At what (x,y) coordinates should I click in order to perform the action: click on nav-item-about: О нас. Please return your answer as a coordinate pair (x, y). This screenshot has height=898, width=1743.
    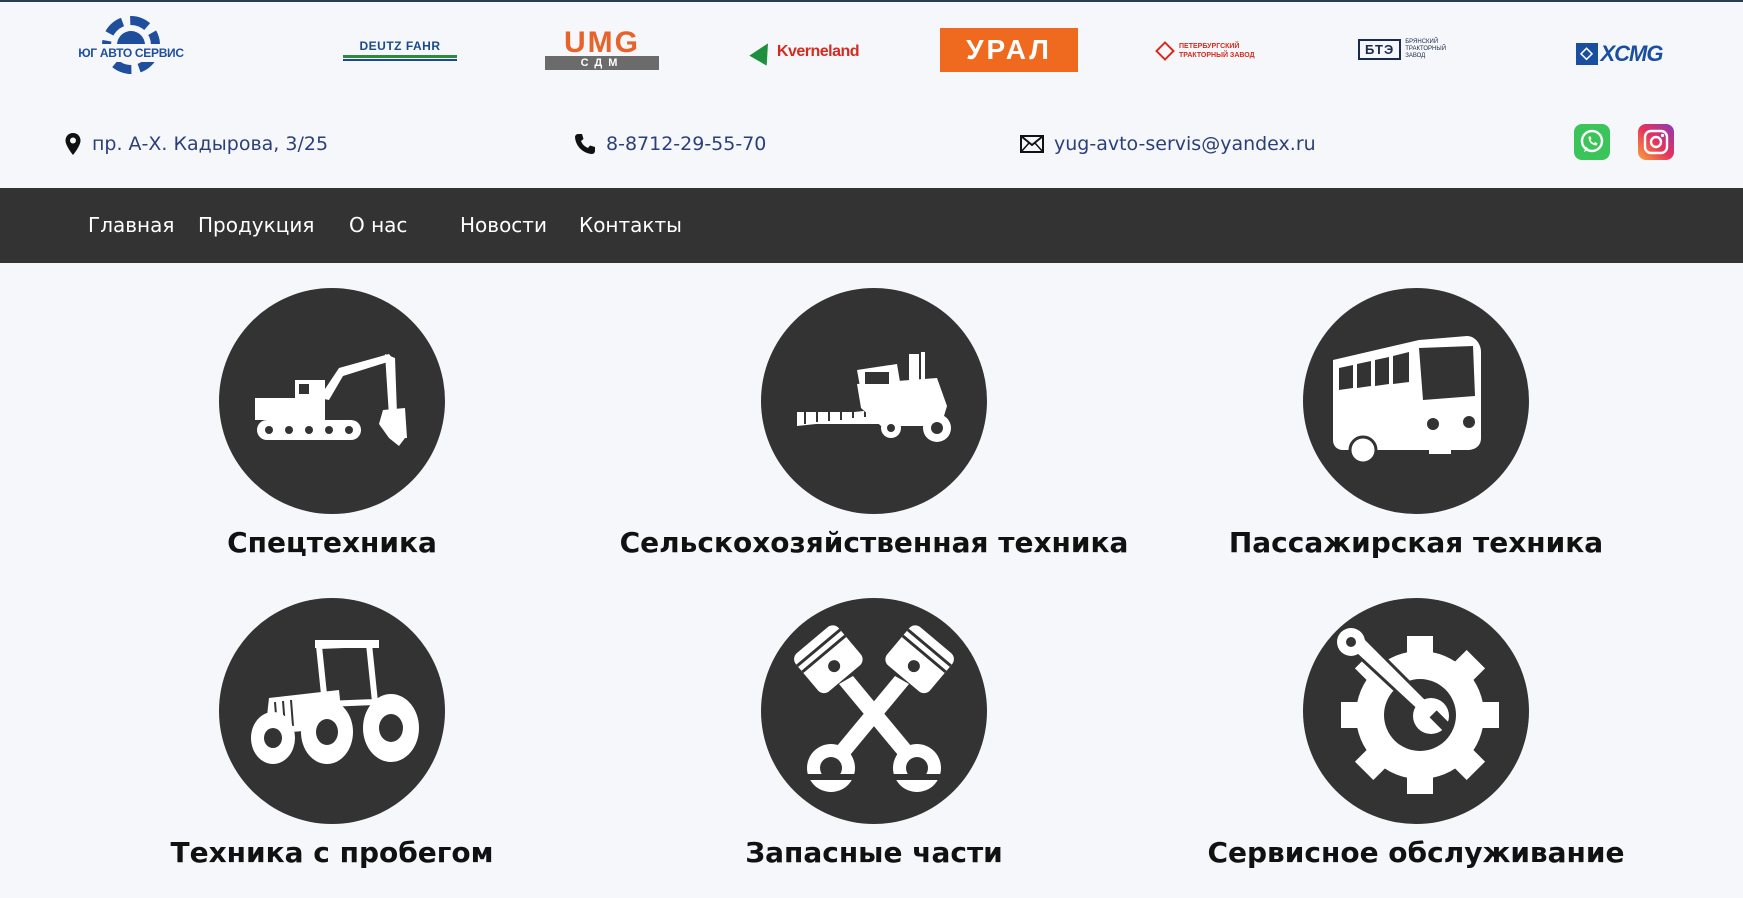
    Looking at the image, I should click on (378, 225).